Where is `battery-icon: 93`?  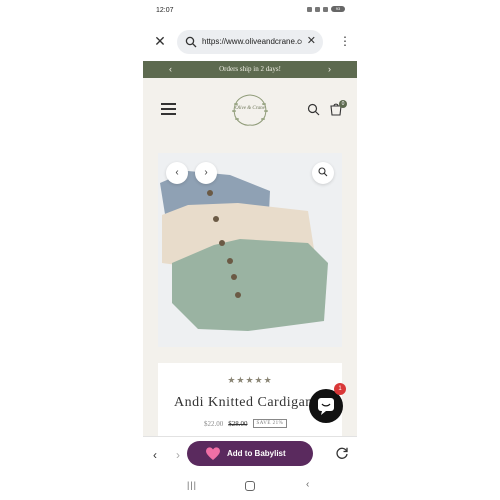 battery-icon: 93 is located at coordinates (338, 9).